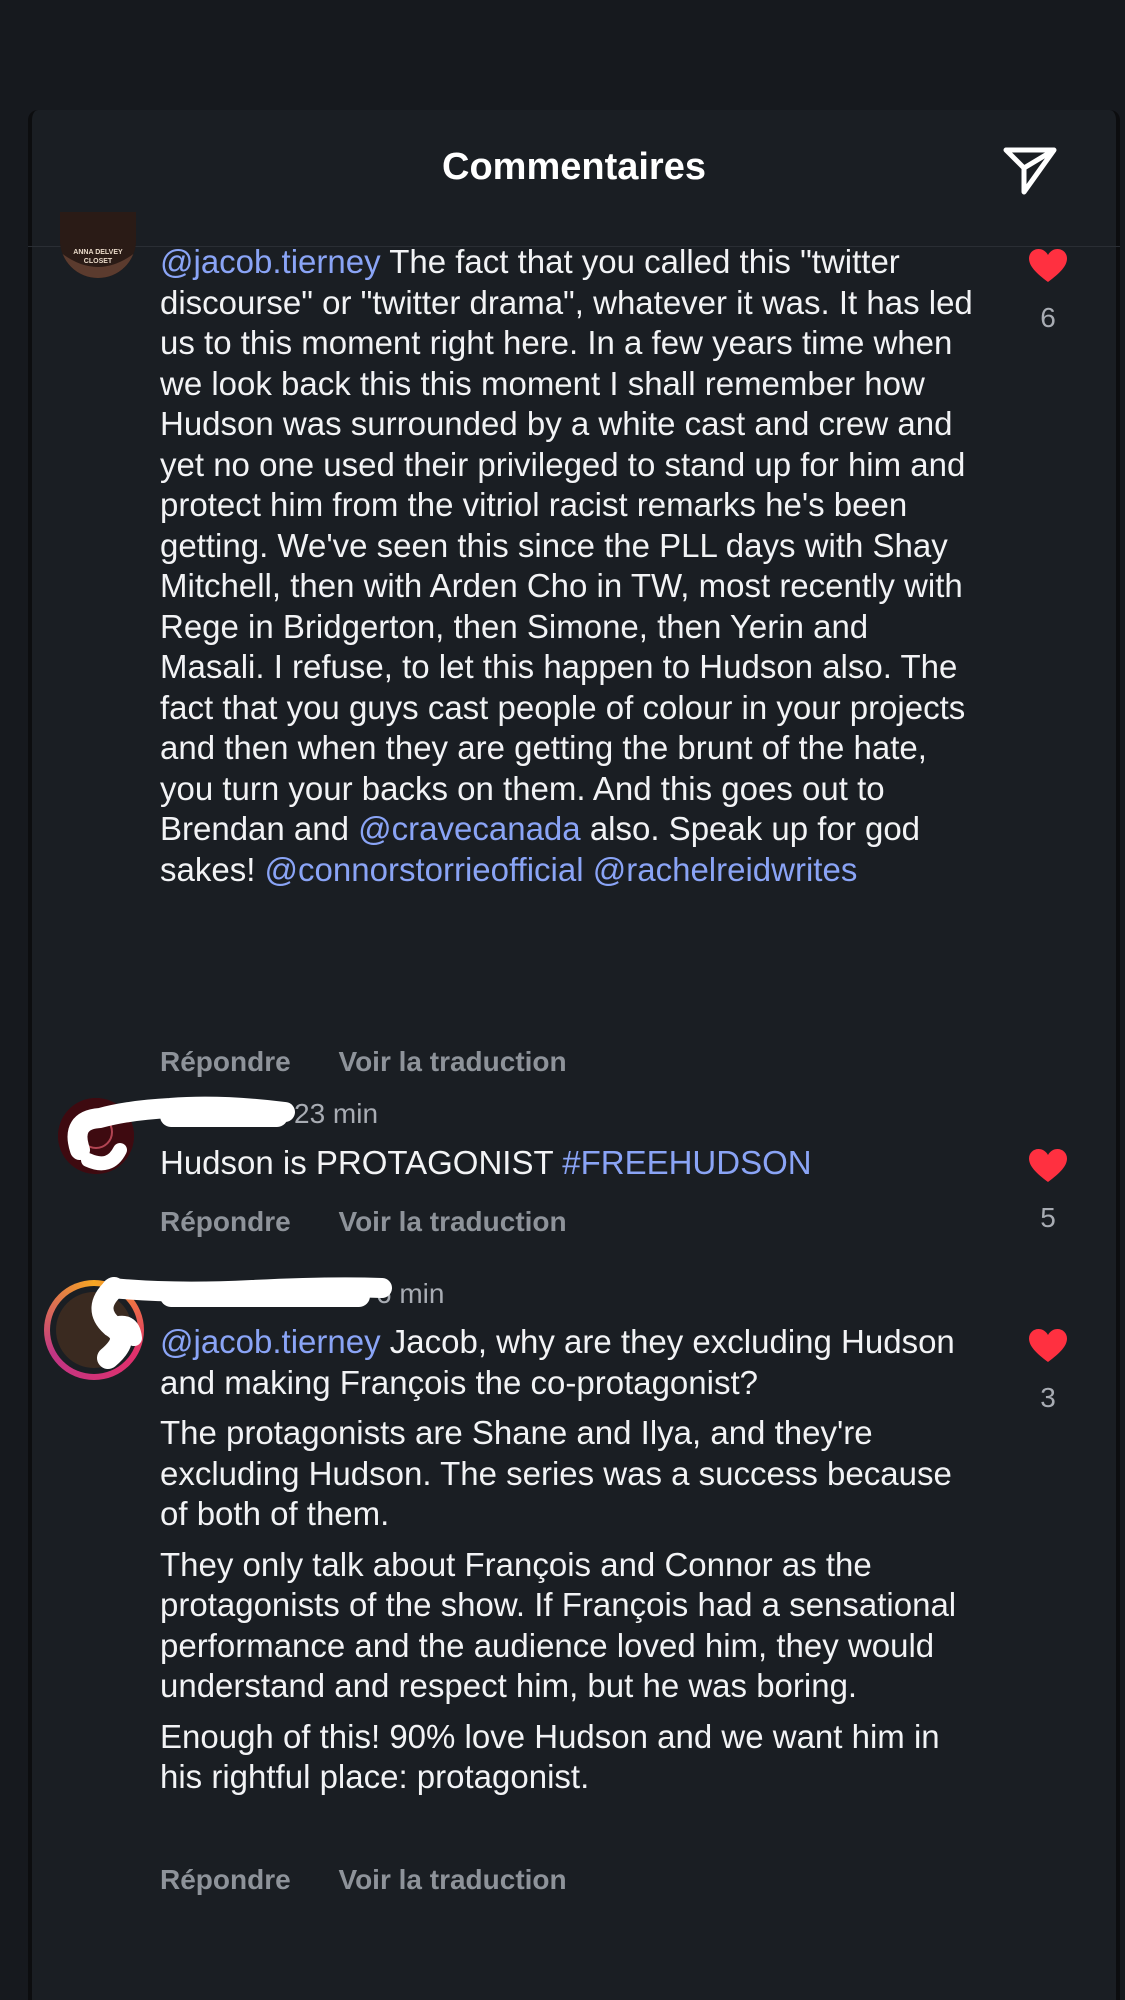 Image resolution: width=1125 pixels, height=2000 pixels. Describe the element at coordinates (725, 869) in the screenshot. I see `mention-link: @rachelreidwrites` at that location.